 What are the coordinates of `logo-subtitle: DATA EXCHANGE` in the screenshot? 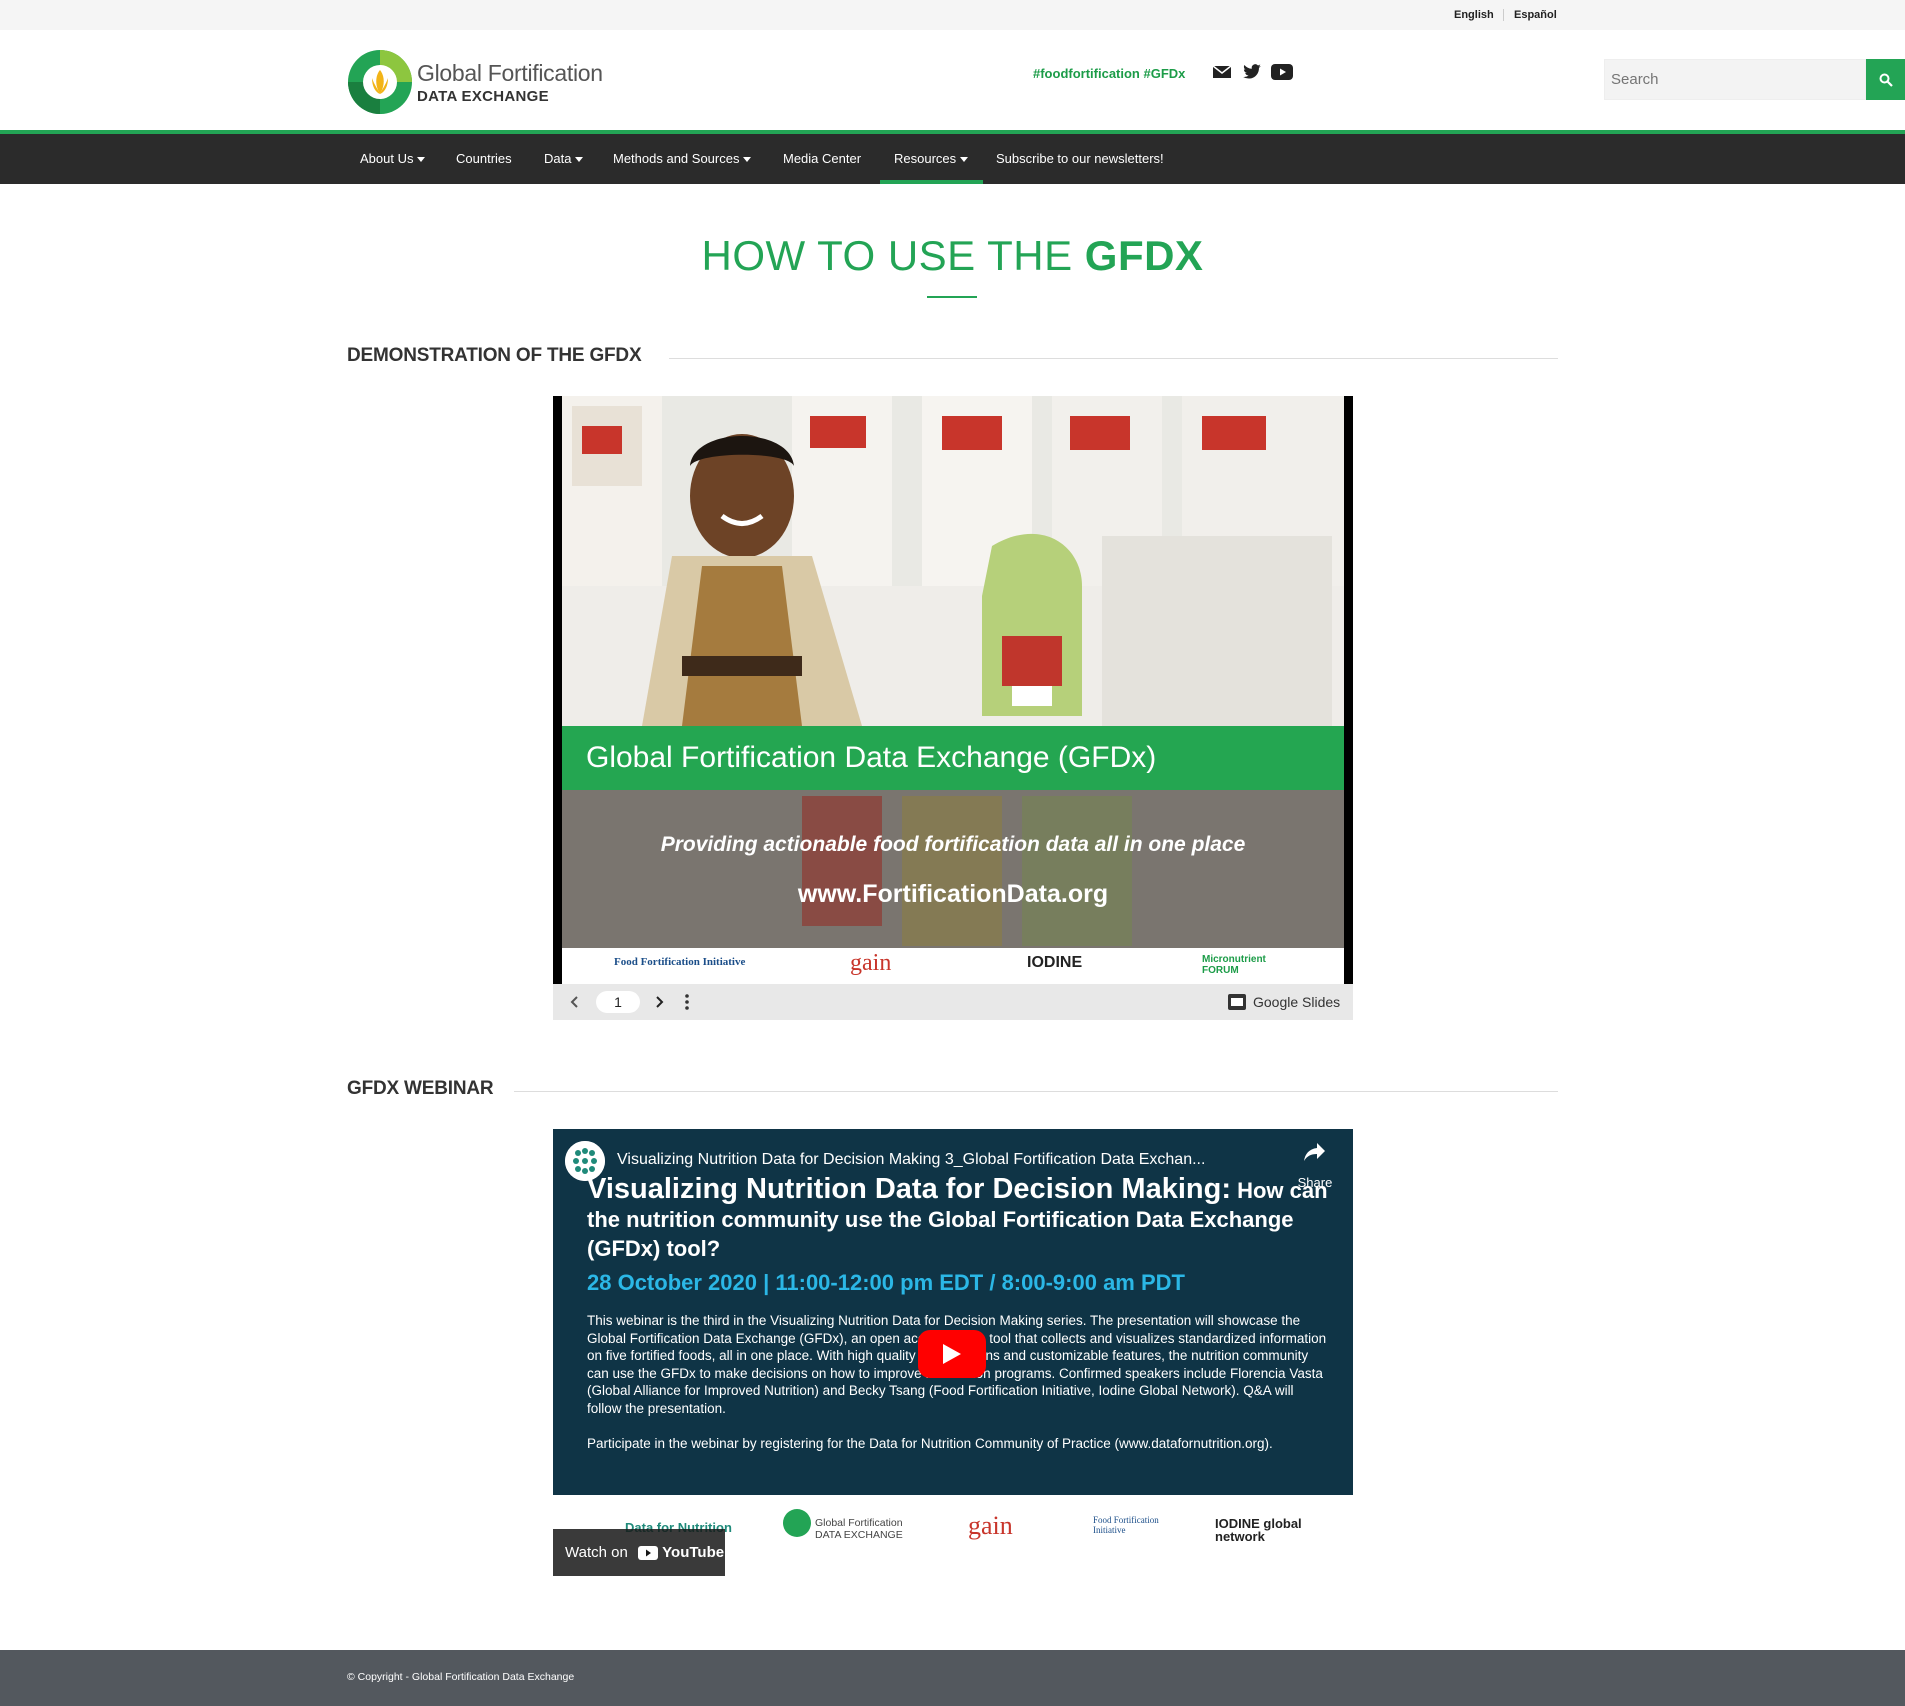 It's located at (483, 96).